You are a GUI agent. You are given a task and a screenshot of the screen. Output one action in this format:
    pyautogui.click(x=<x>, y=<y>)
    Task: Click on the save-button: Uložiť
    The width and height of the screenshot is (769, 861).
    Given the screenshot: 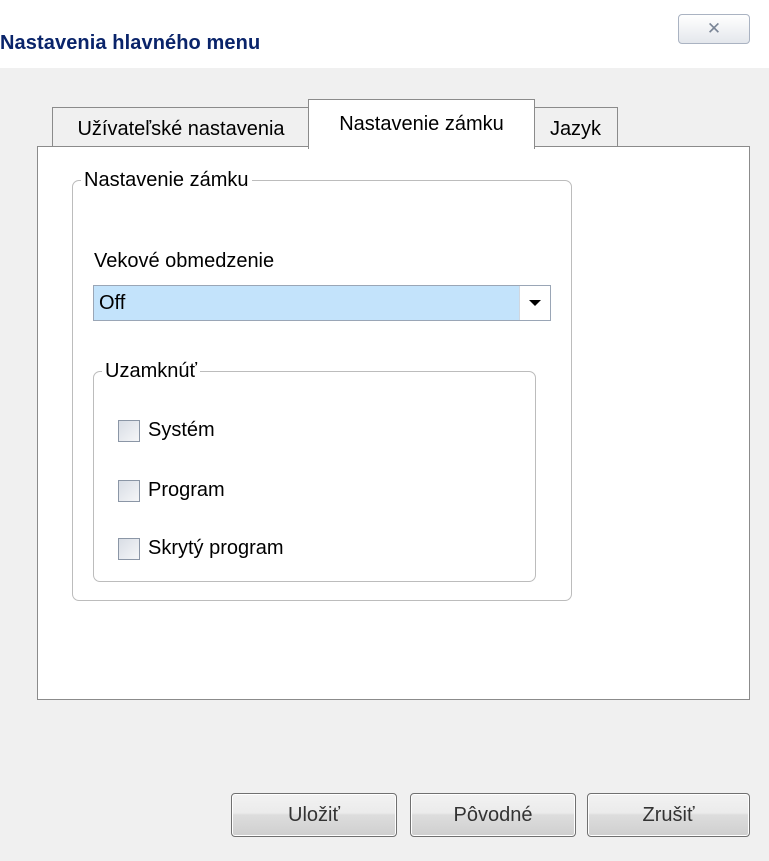 What is the action you would take?
    pyautogui.click(x=314, y=815)
    